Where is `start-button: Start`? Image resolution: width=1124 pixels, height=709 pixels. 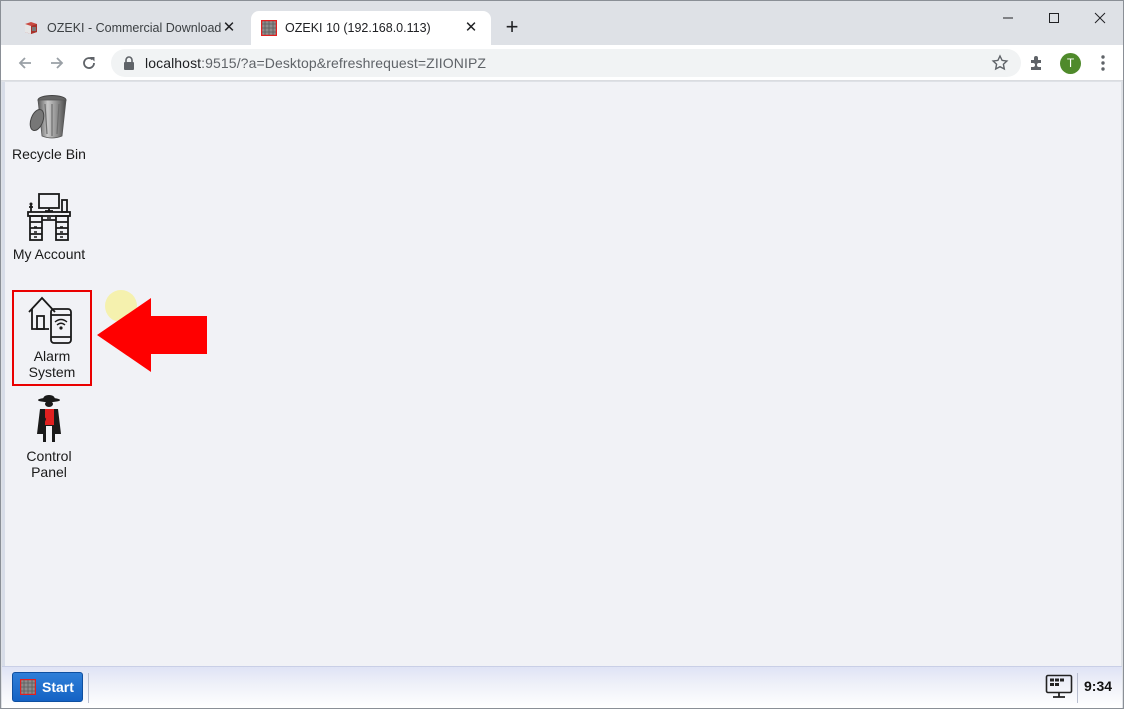 start-button: Start is located at coordinates (47, 687).